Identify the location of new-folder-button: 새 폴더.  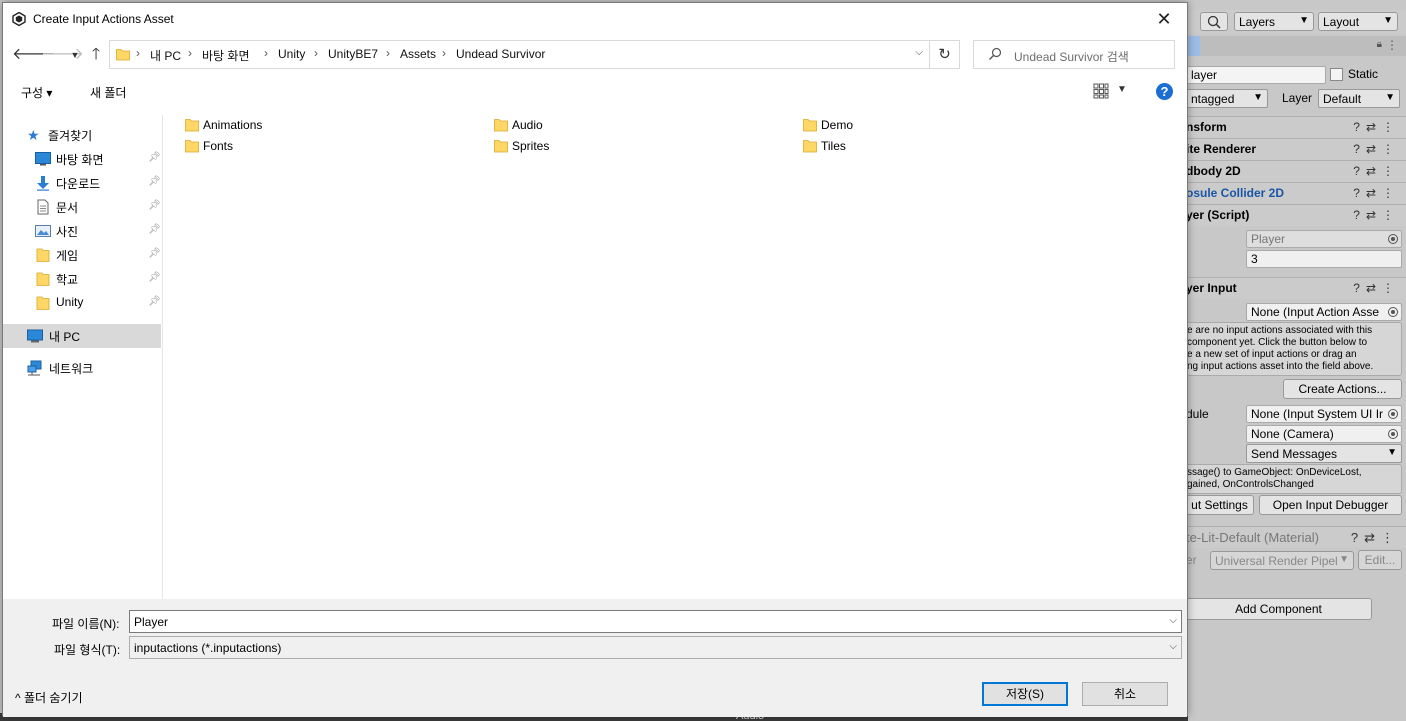
(108, 92).